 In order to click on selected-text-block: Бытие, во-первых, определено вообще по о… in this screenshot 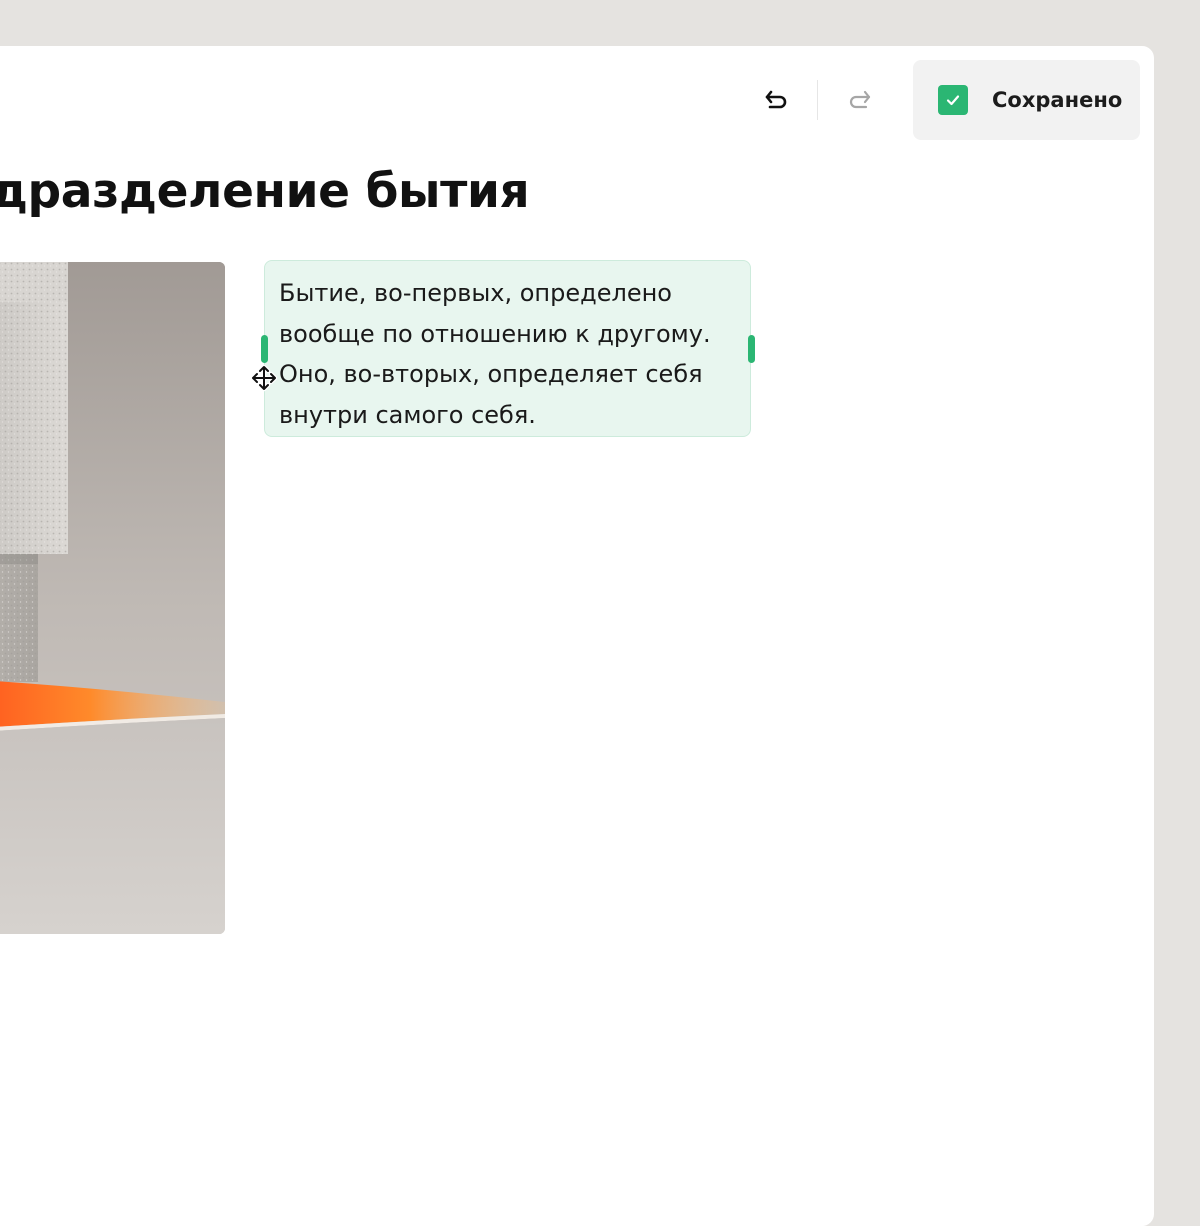, I will do `click(507, 348)`.